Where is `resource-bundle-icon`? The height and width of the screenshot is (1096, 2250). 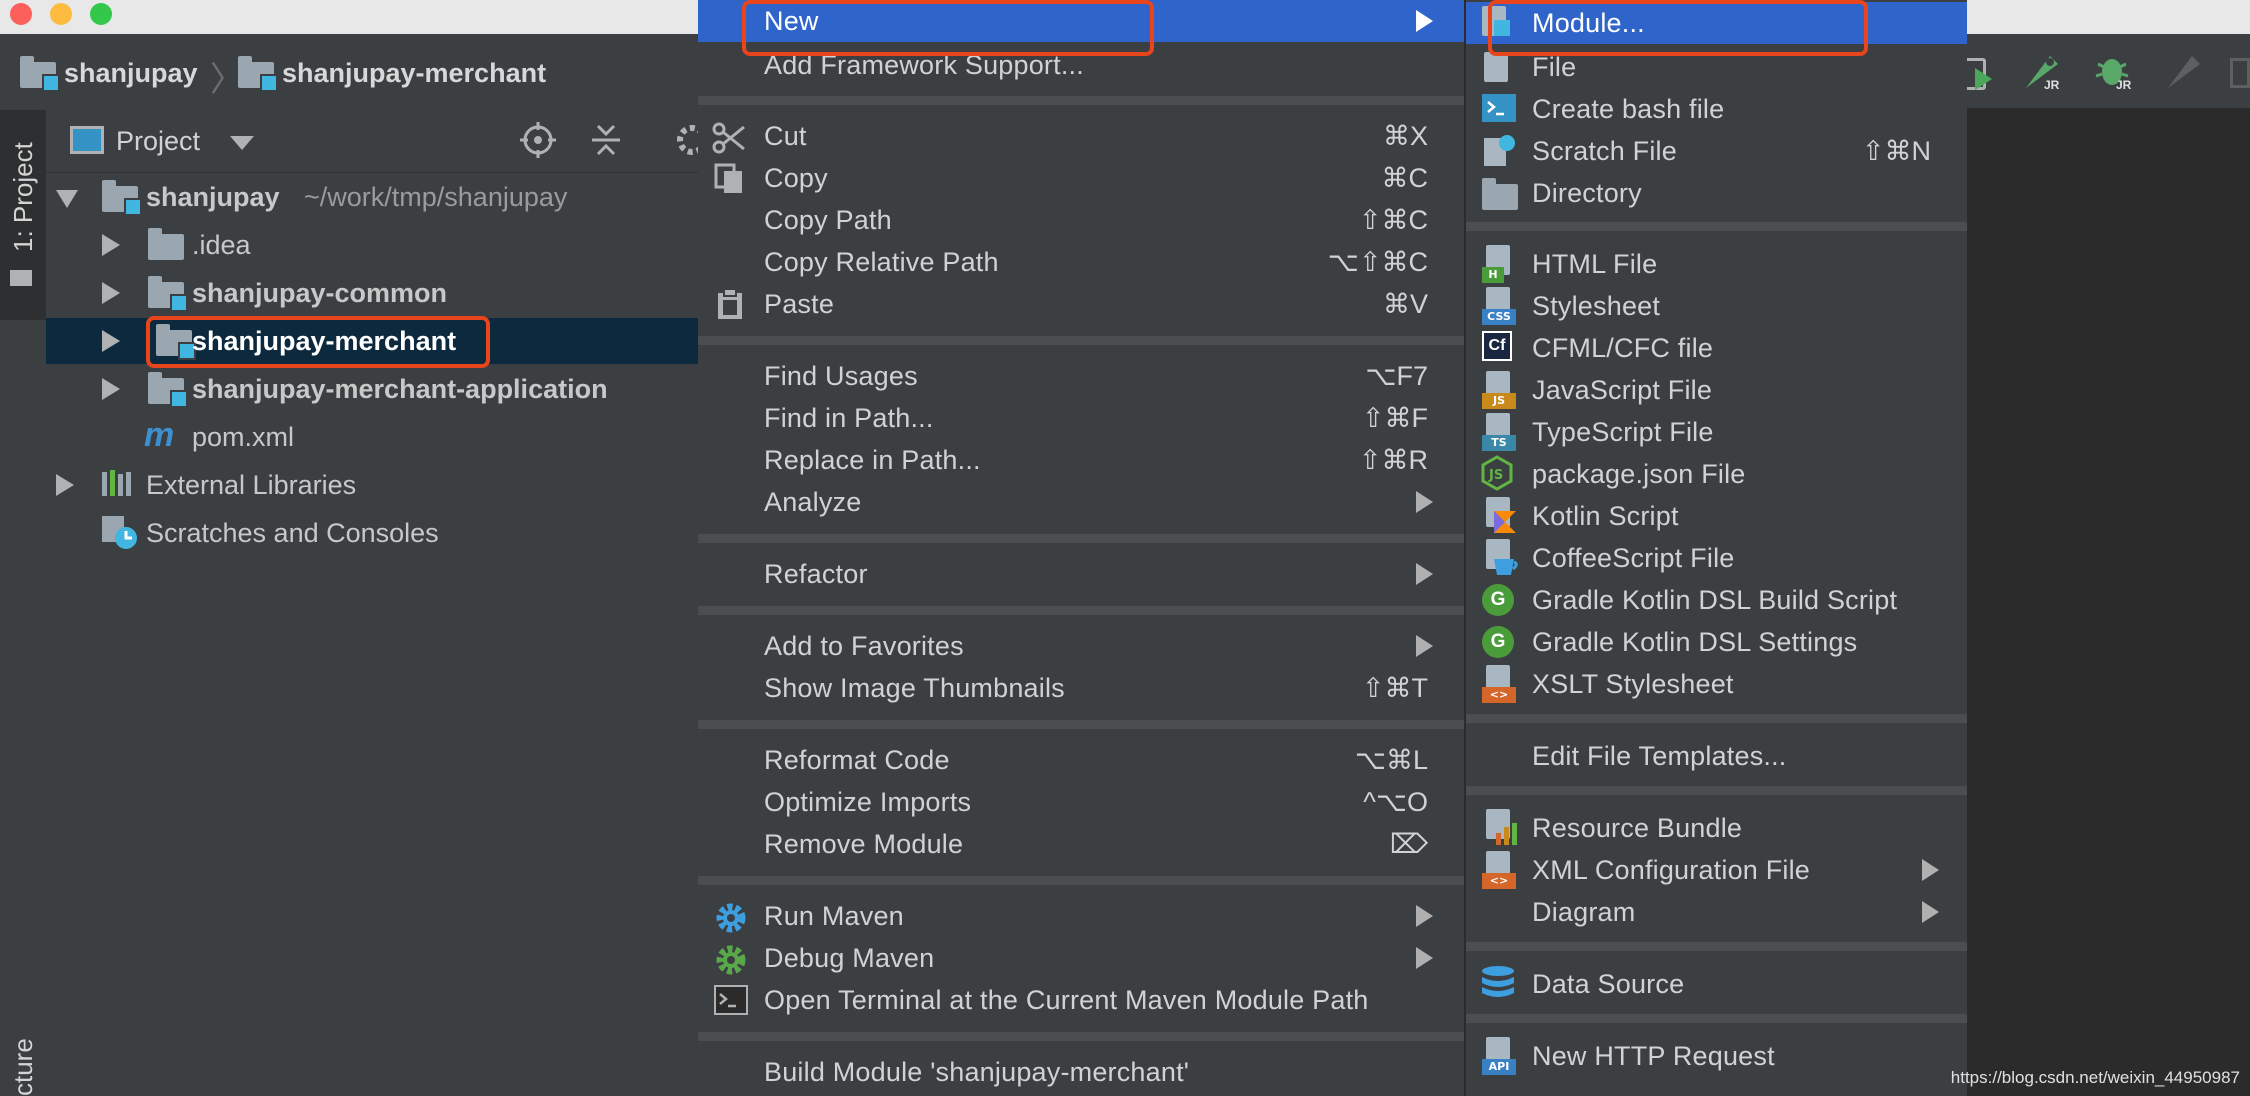 resource-bundle-icon is located at coordinates (1500, 828).